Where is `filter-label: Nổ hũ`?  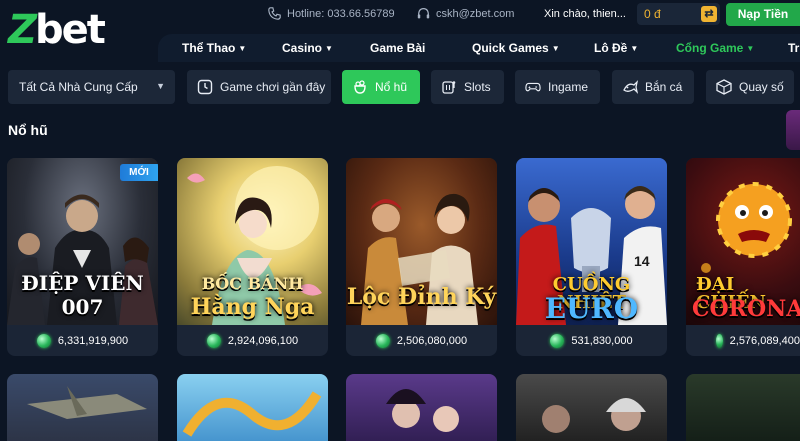 filter-label: Nổ hũ is located at coordinates (391, 87).